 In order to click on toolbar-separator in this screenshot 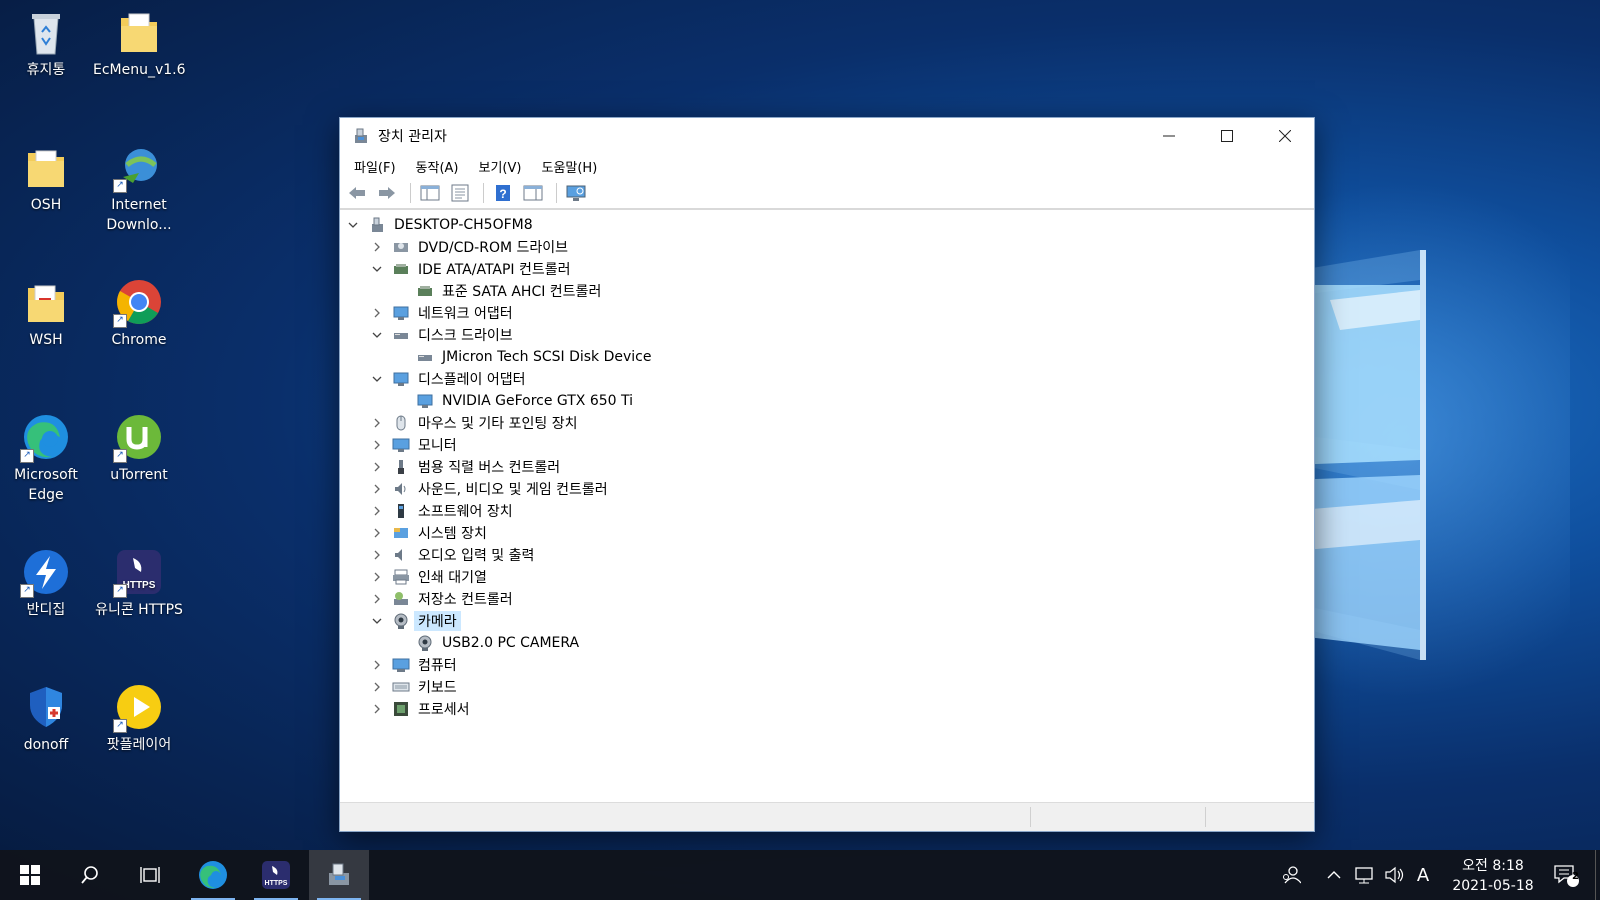, I will do `click(410, 193)`.